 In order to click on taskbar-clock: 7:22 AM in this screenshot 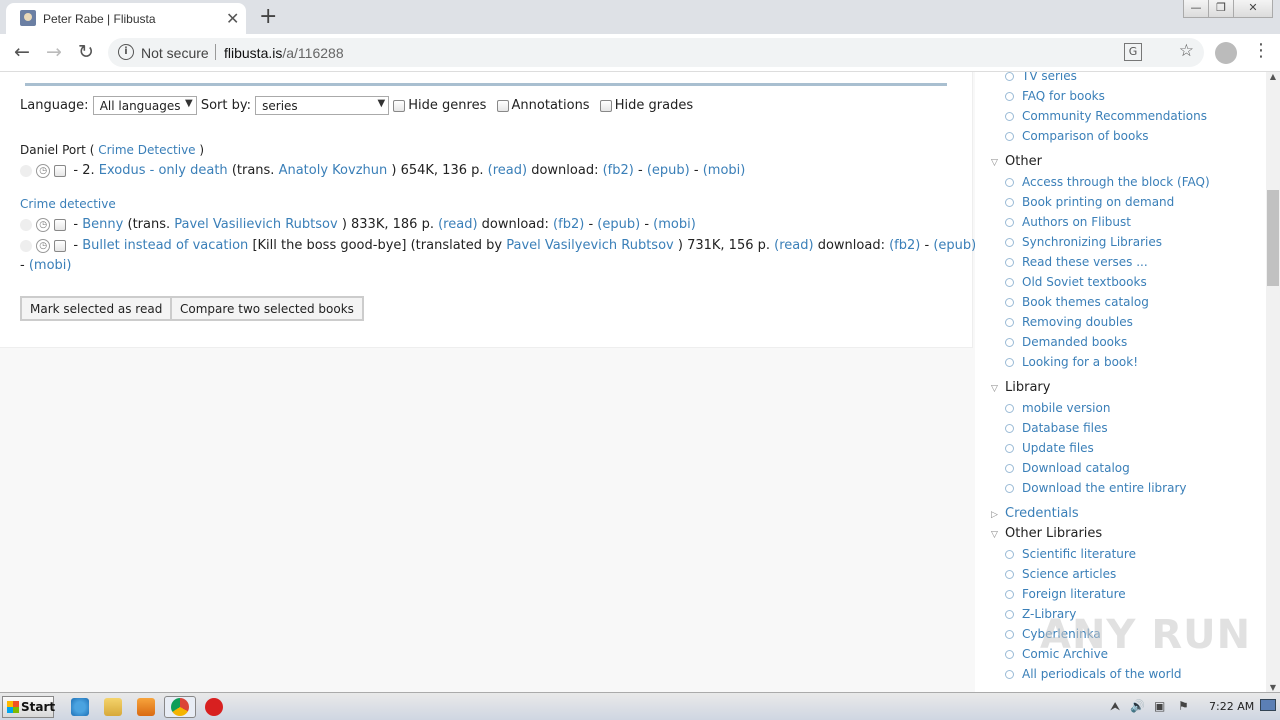, I will do `click(1231, 706)`.